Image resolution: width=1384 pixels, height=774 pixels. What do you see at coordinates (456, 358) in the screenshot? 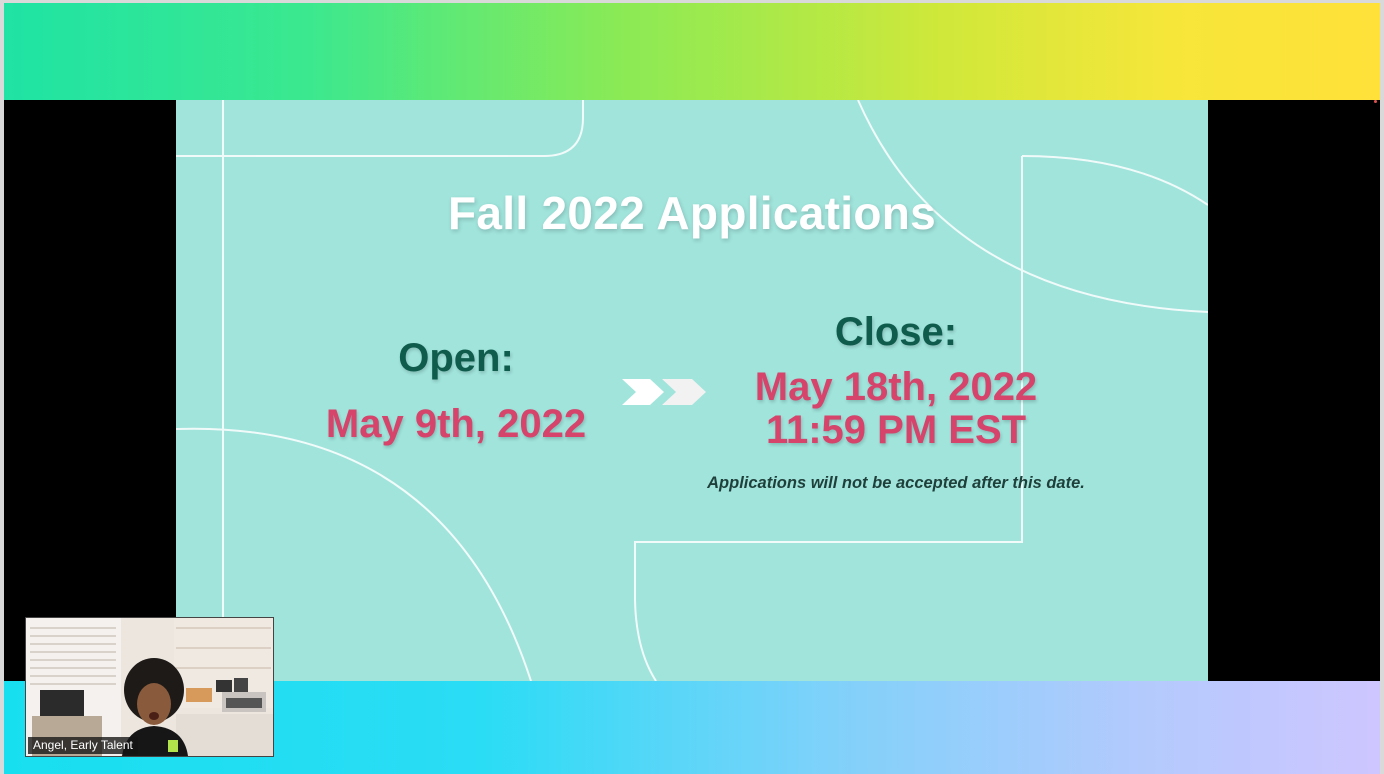
I see `open-label: Open:` at bounding box center [456, 358].